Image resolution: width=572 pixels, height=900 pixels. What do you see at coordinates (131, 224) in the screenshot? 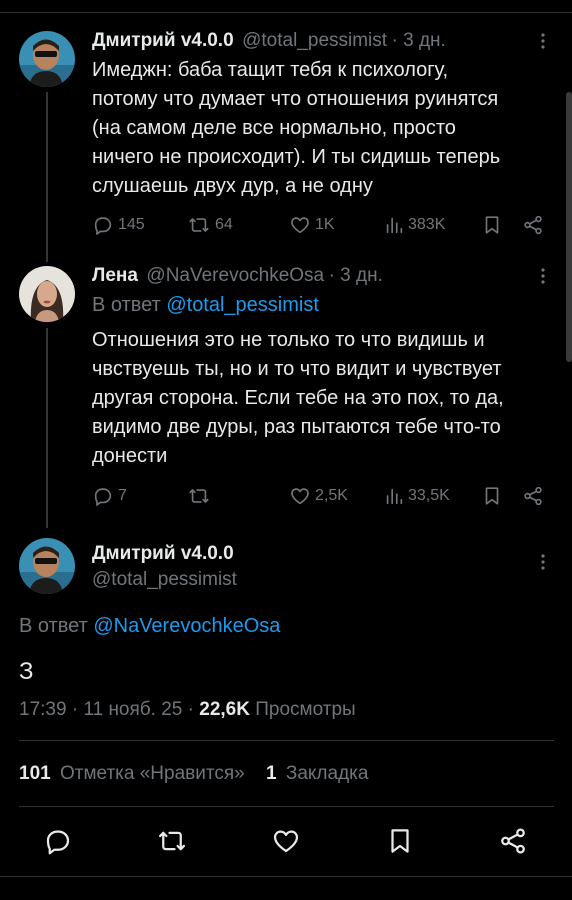
I see `reply-count: 145` at bounding box center [131, 224].